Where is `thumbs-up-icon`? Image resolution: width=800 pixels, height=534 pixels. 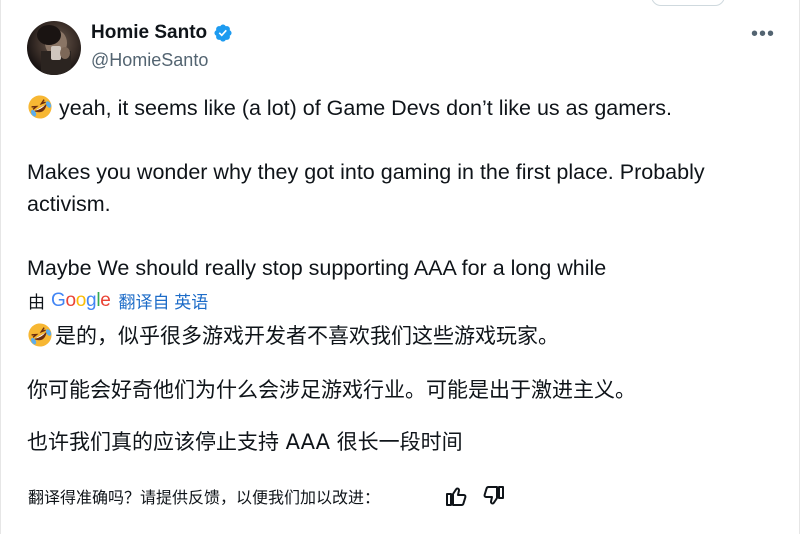
thumbs-up-icon is located at coordinates (456, 496).